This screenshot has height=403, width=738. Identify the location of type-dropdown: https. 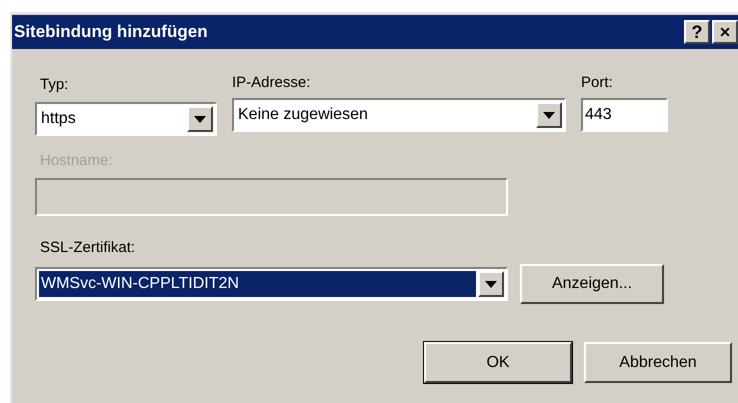
(126, 119).